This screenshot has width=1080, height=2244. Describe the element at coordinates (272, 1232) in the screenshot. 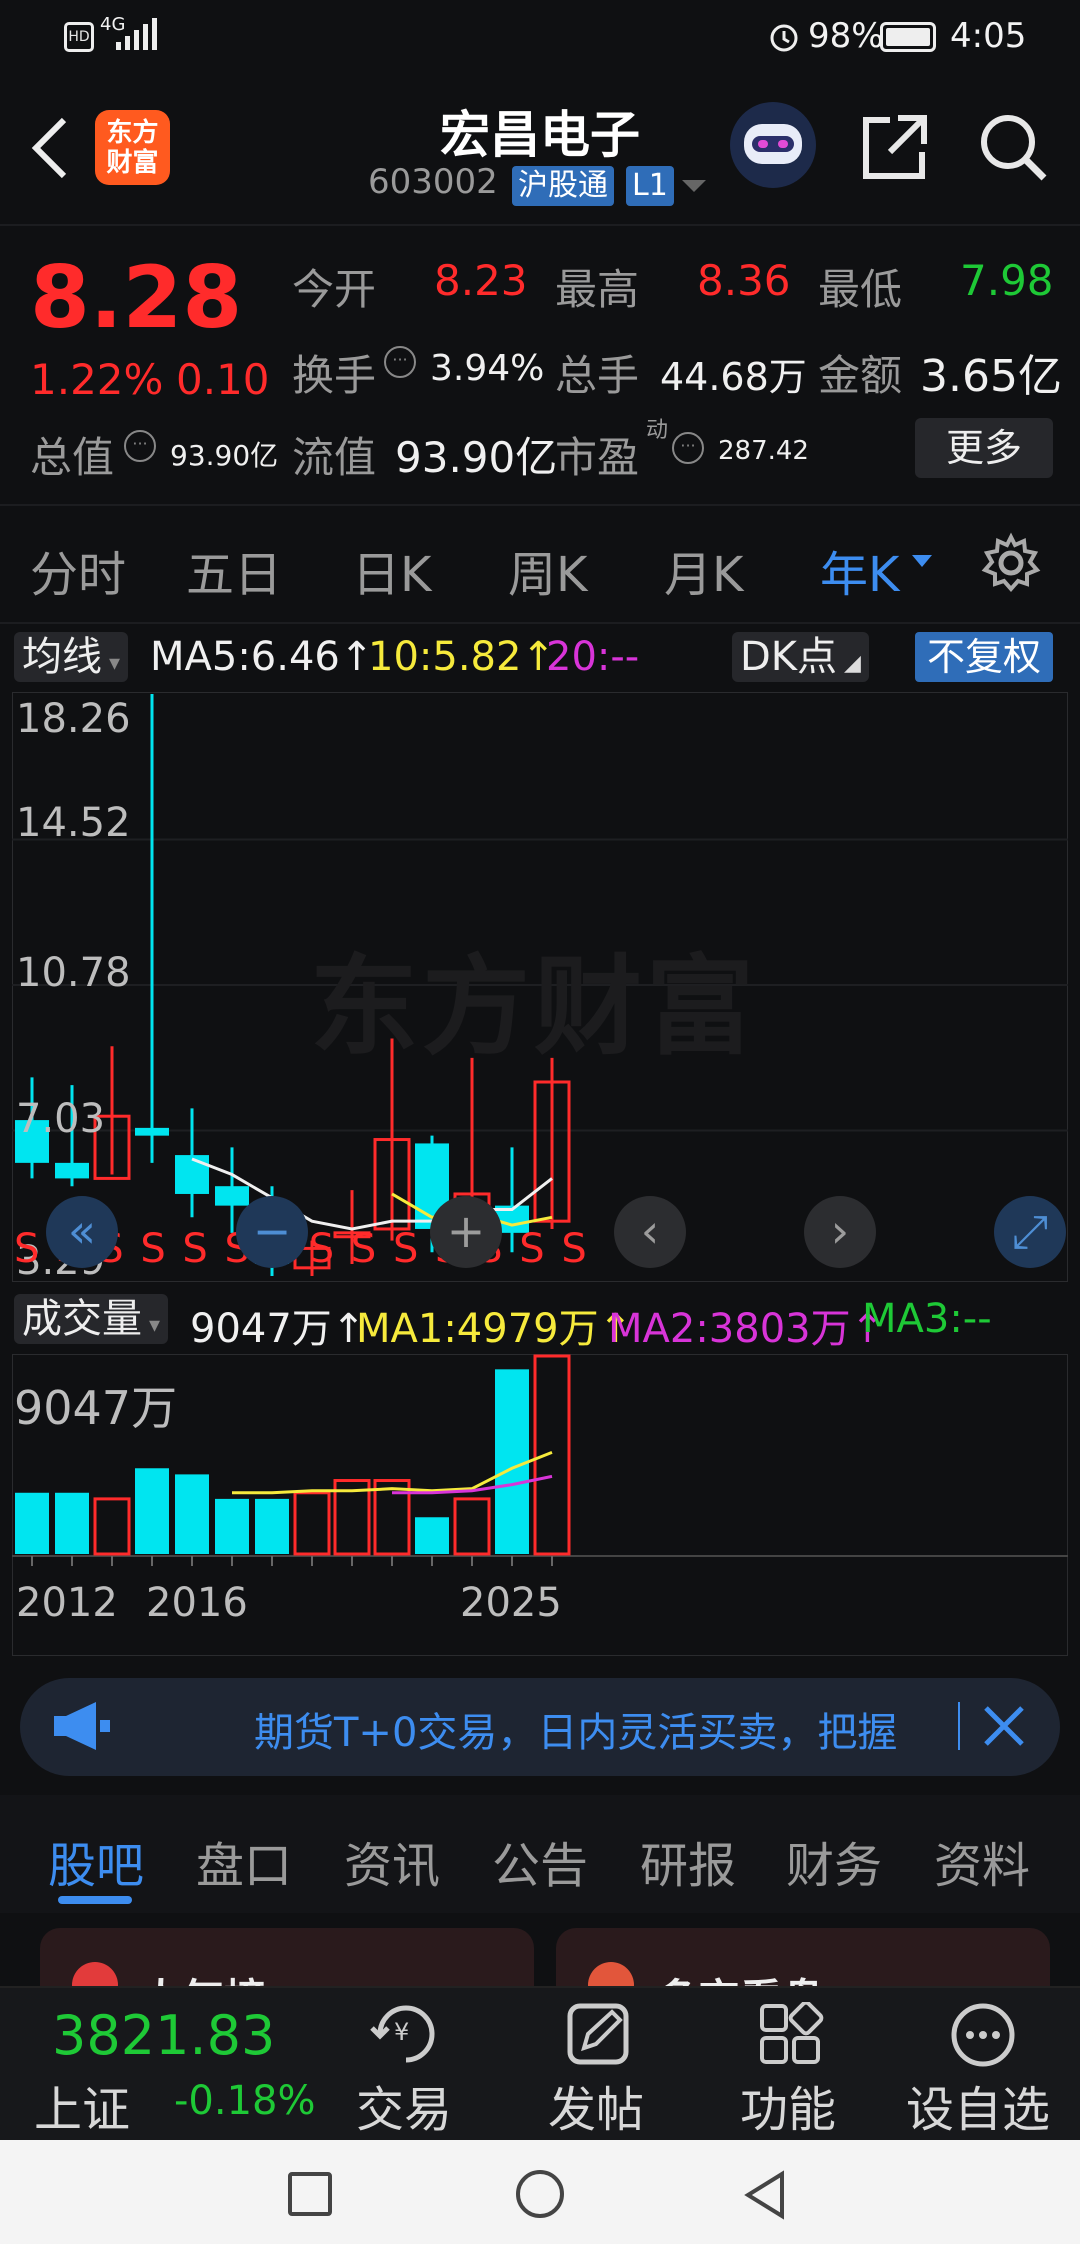

I see `zoom-out-icon: −` at that location.